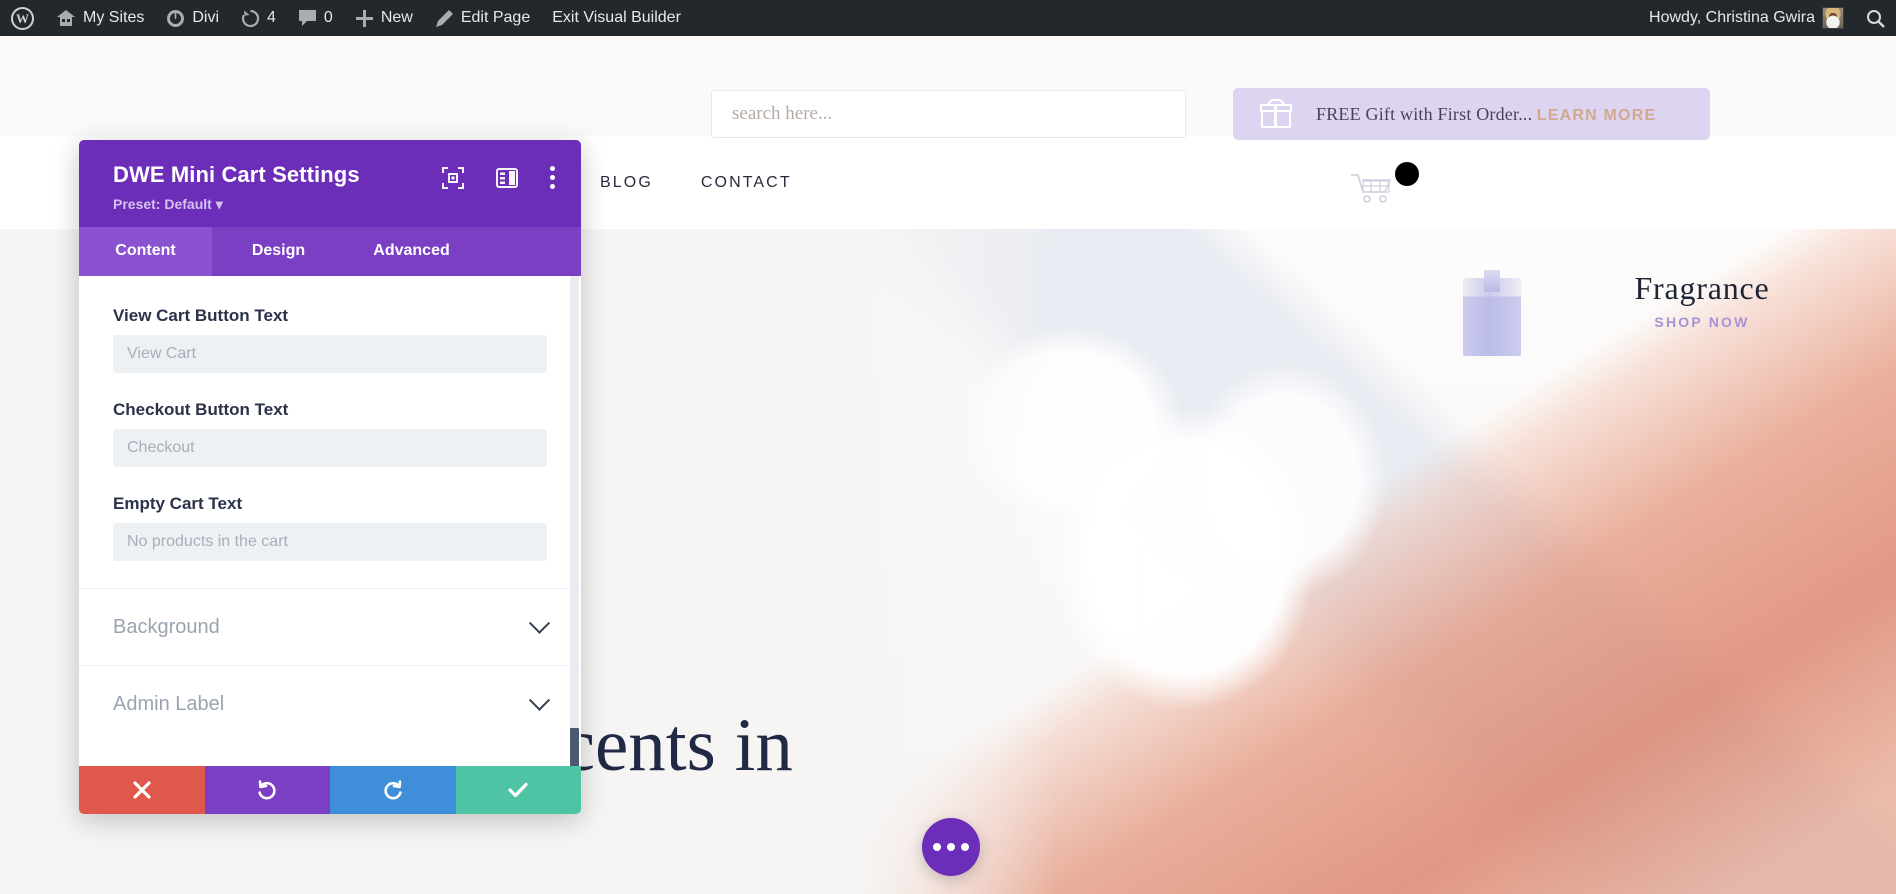 The image size is (1896, 894). What do you see at coordinates (1371, 188) in the screenshot?
I see `shopping-cart-icon` at bounding box center [1371, 188].